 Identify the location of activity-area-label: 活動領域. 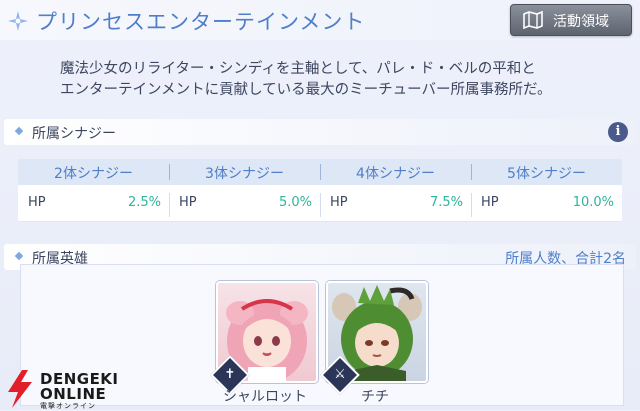
(581, 22).